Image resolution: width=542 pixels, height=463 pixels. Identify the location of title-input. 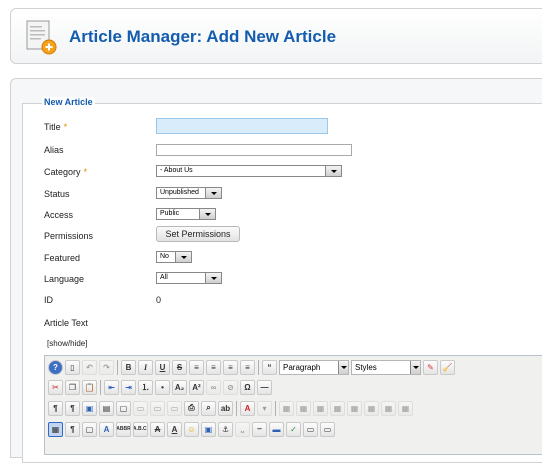
(242, 126).